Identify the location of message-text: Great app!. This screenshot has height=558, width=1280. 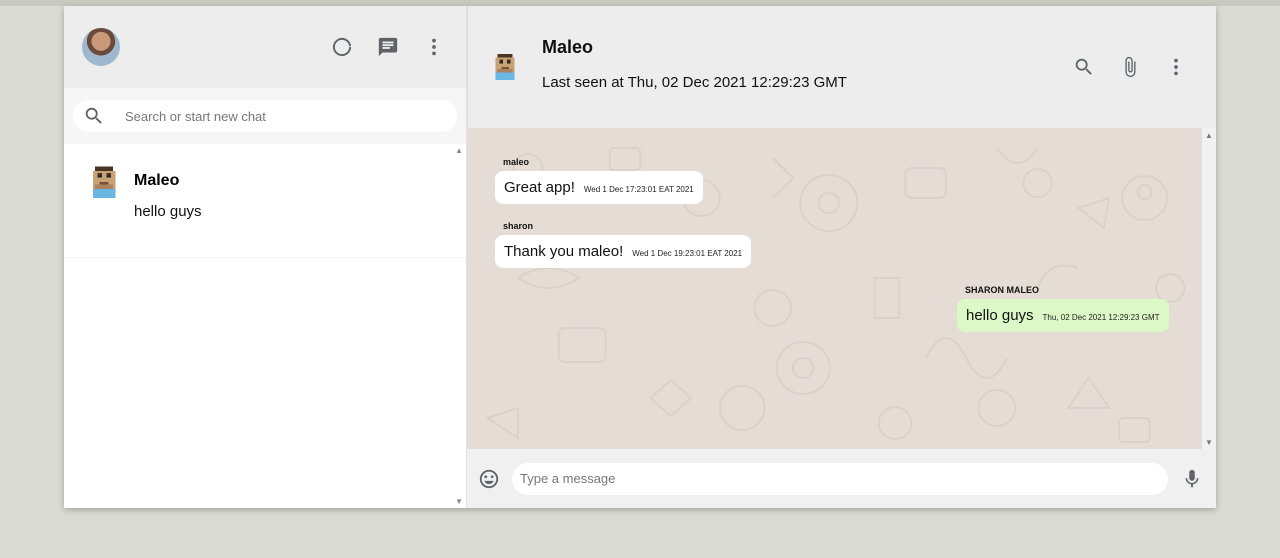
(539, 187).